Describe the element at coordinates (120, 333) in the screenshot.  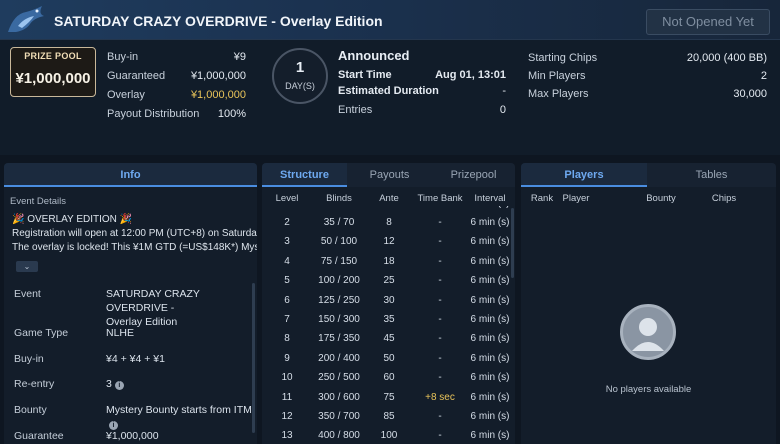
I see `game-type-value: NLHE` at that location.